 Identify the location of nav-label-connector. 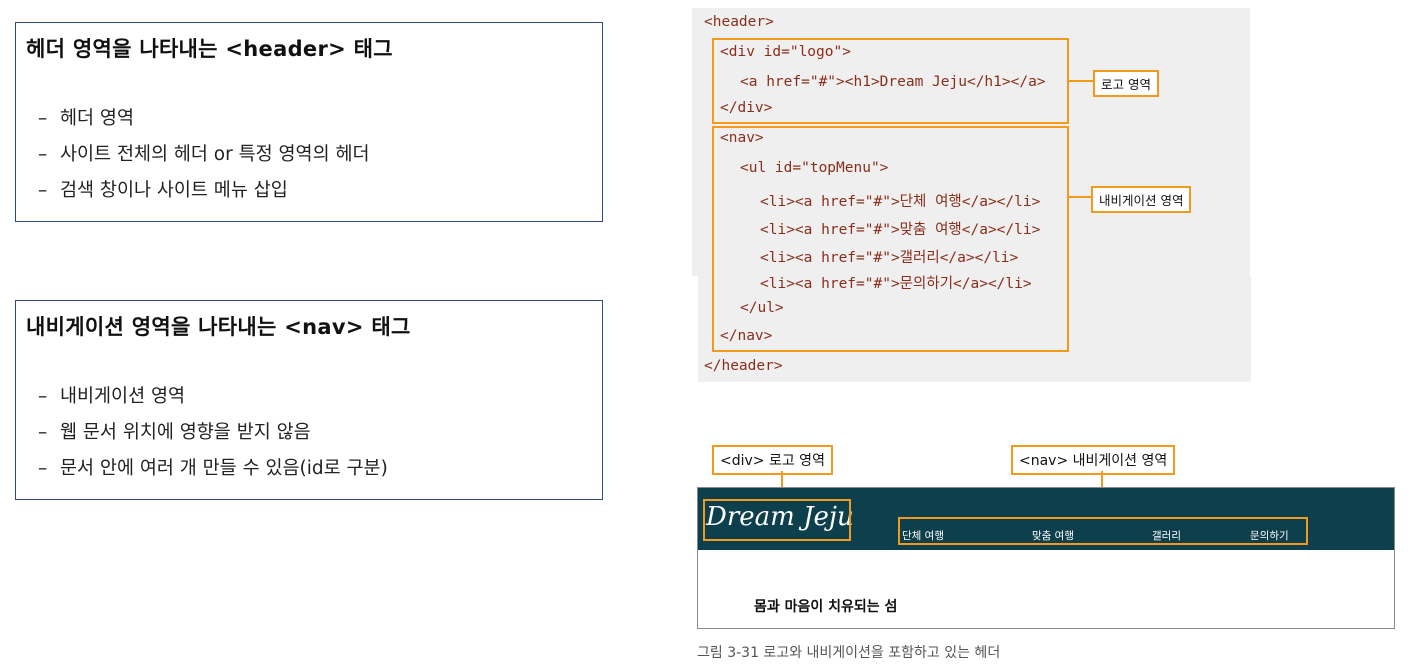
(1080, 197).